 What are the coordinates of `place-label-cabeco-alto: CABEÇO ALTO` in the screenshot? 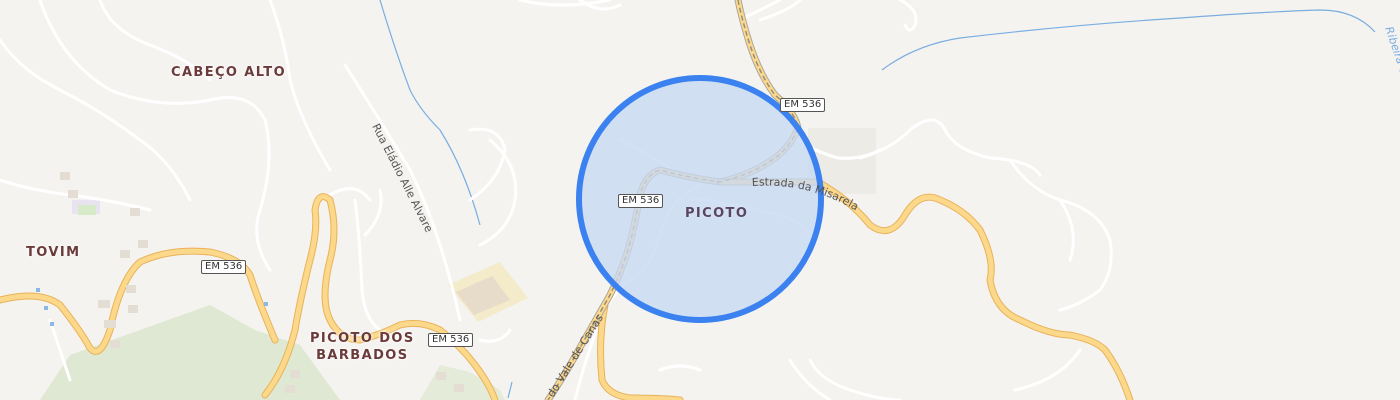 It's located at (228, 72).